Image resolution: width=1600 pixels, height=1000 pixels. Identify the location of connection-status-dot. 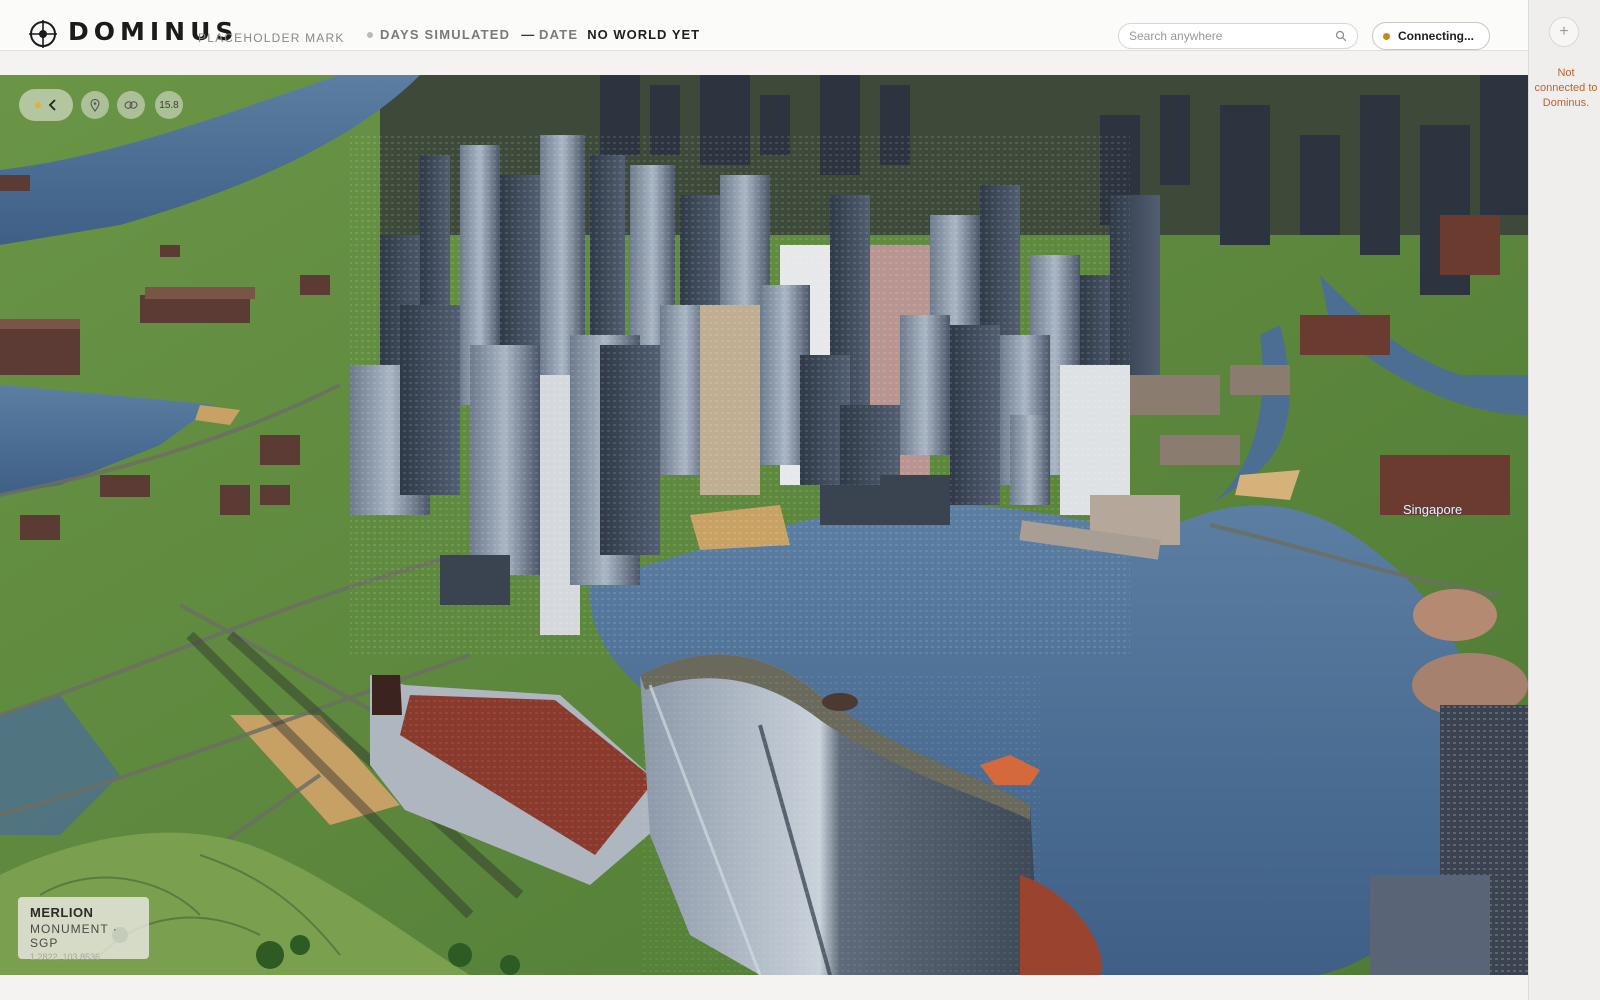
(1386, 36).